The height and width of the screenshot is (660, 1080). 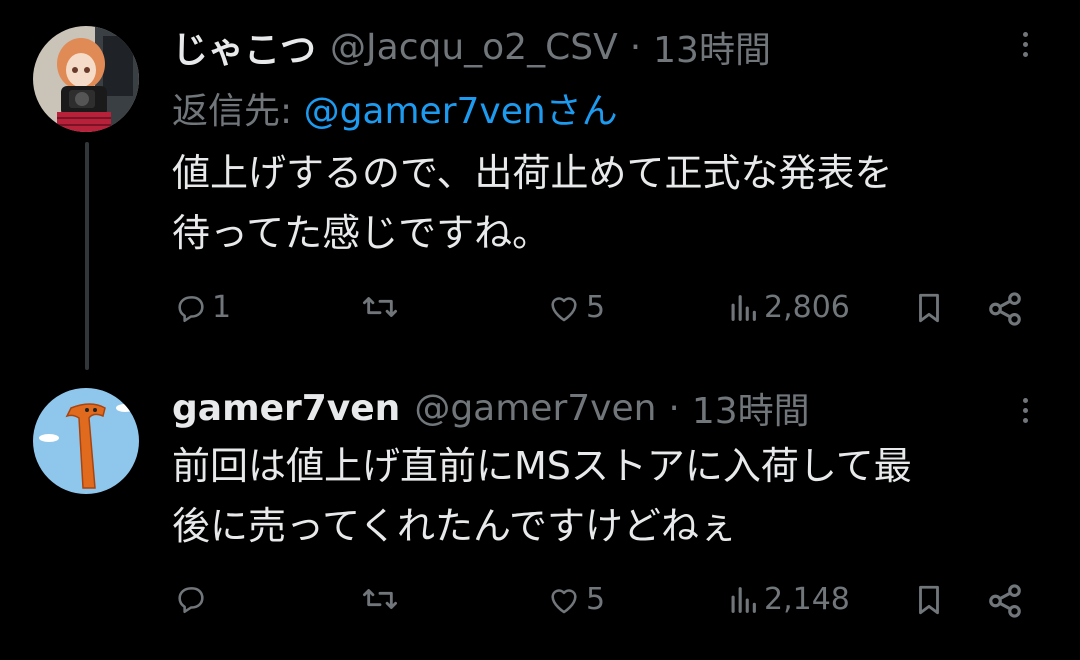 I want to click on user-handle: @gamer7ven, so click(x=535, y=408).